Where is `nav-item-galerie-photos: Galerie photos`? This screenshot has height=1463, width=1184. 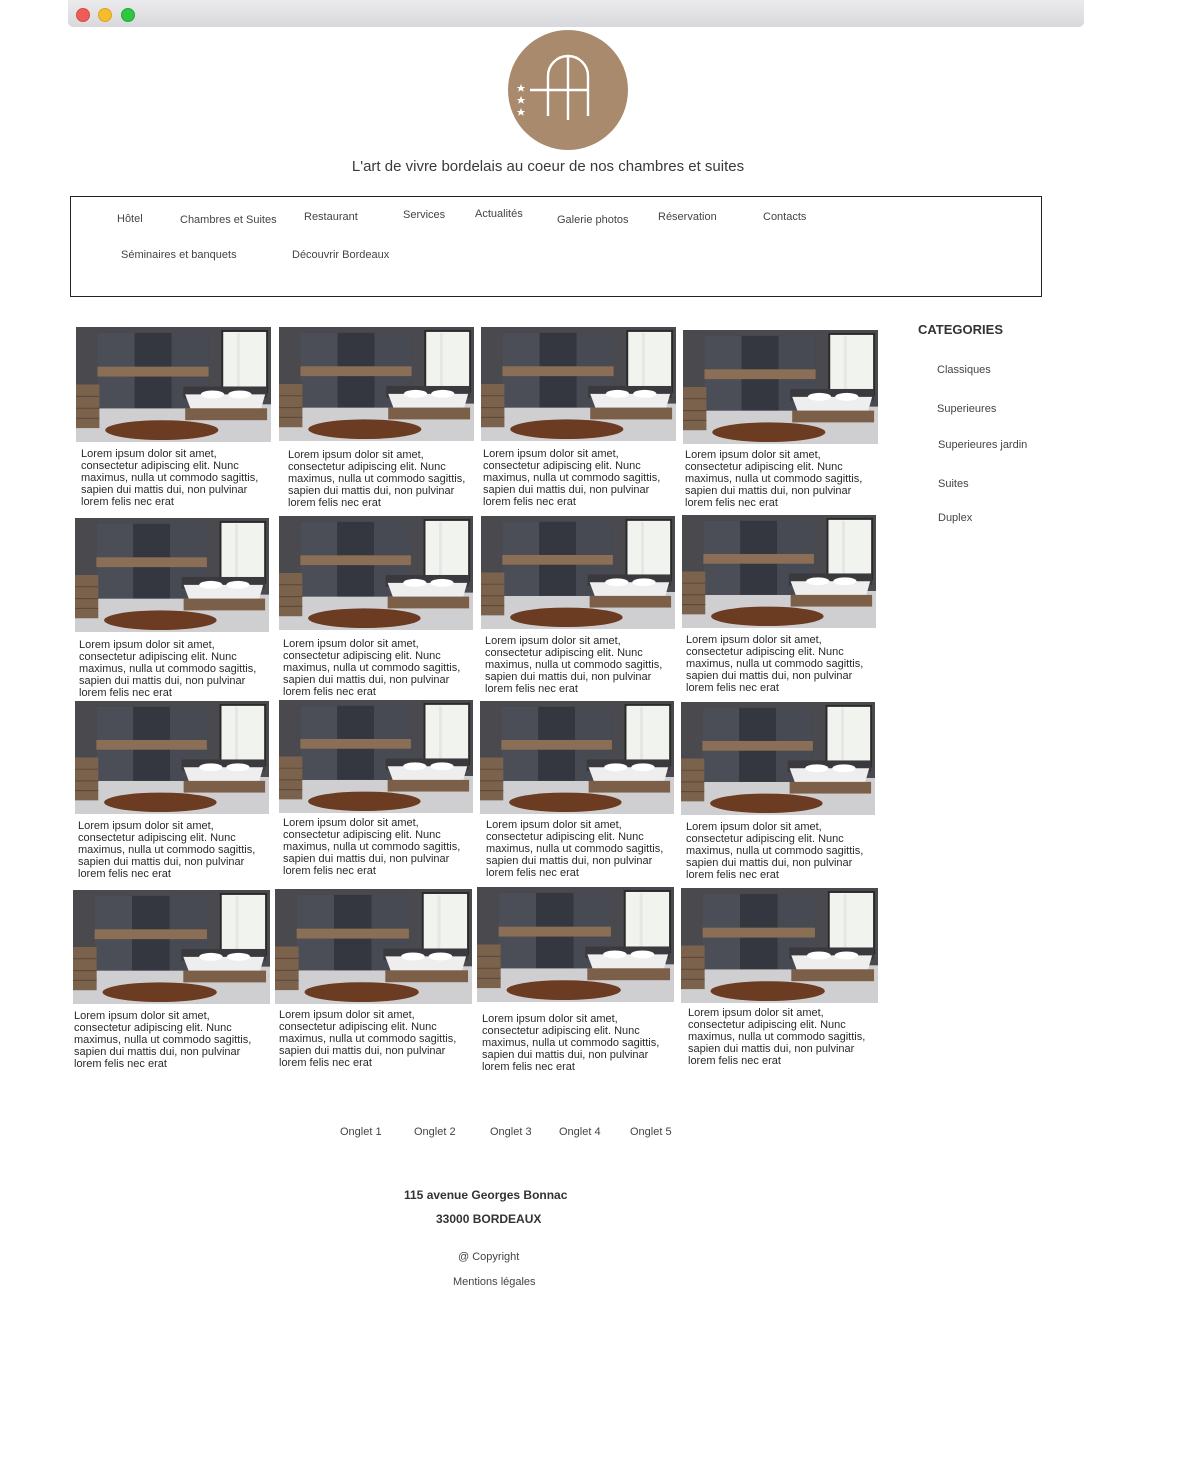
nav-item-galerie-photos: Galerie photos is located at coordinates (593, 220).